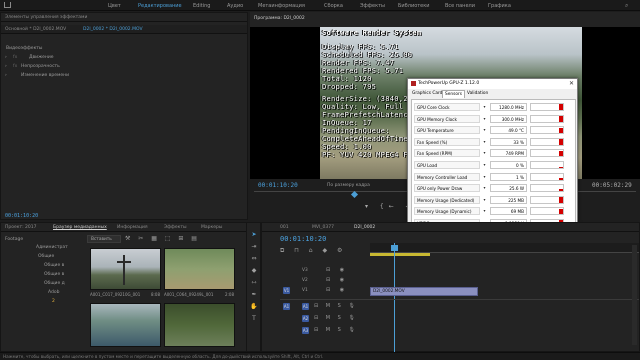 This screenshot has width=640, height=360. I want to click on sensor-graph, so click(547, 211).